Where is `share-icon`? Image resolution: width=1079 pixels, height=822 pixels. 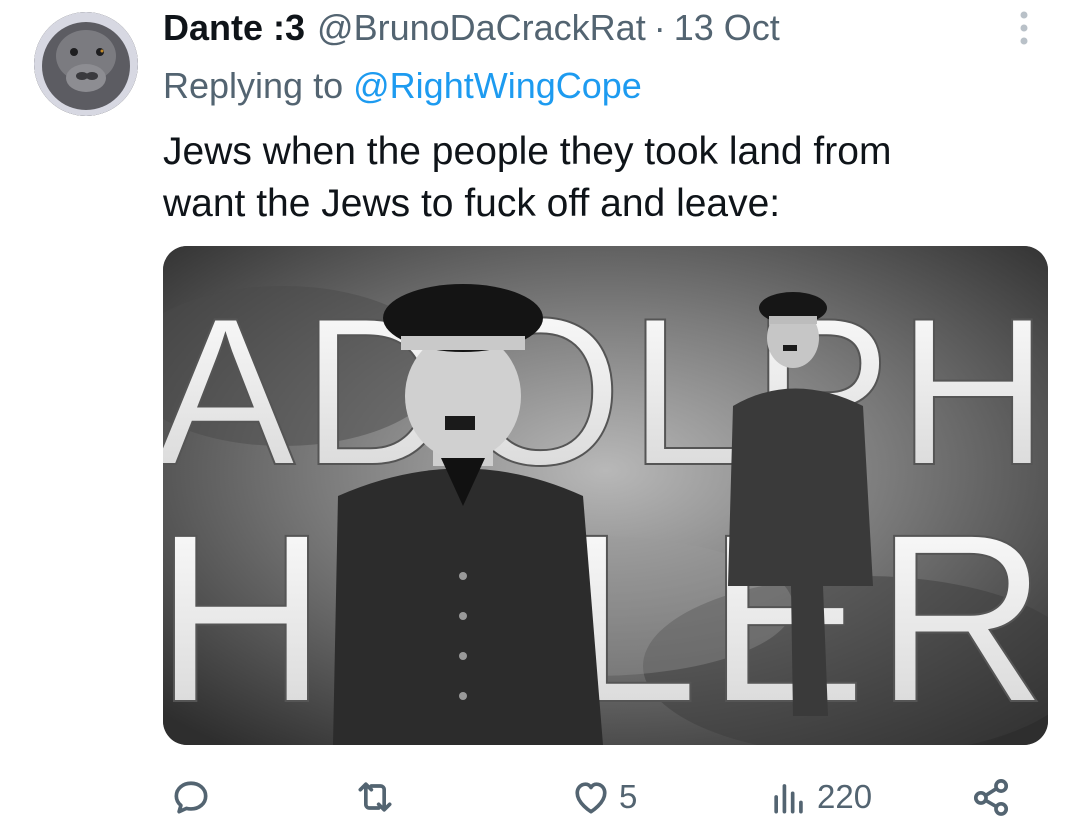
share-icon is located at coordinates (991, 797).